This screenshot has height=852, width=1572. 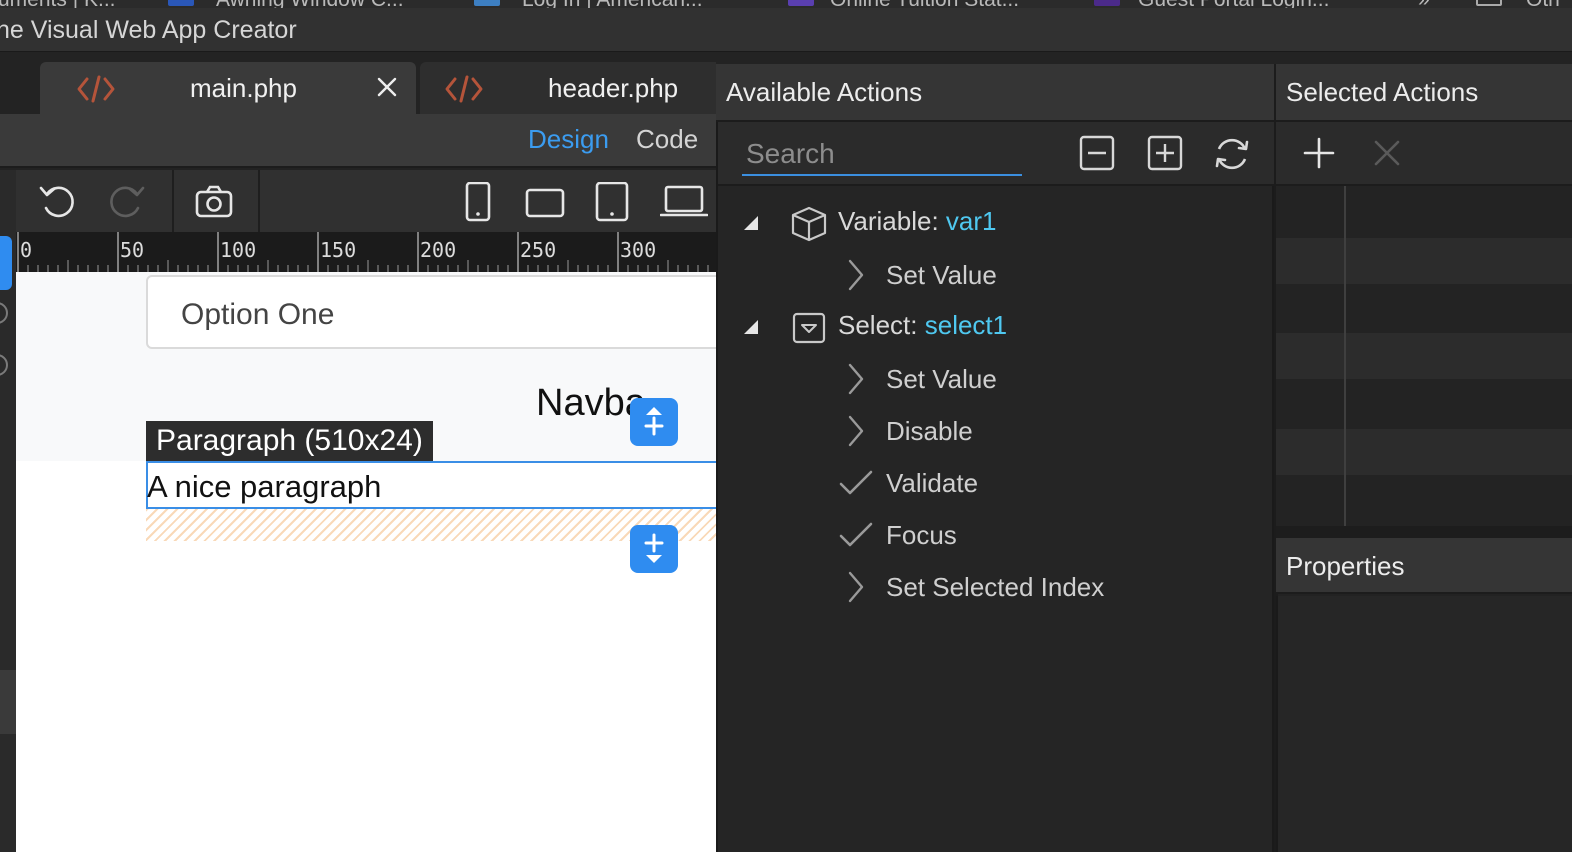 What do you see at coordinates (1424, 154) in the screenshot?
I see `selected-actions-toolbar` at bounding box center [1424, 154].